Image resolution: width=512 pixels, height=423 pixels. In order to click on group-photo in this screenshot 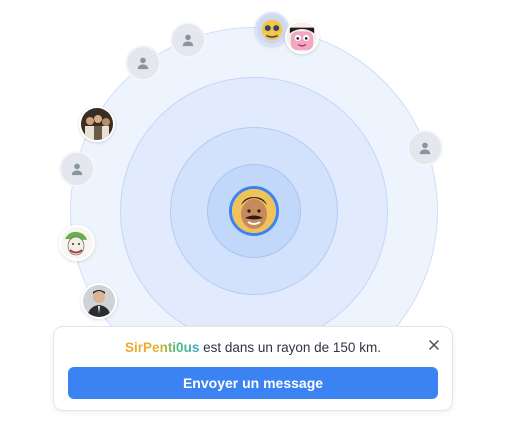, I will do `click(97, 124)`.